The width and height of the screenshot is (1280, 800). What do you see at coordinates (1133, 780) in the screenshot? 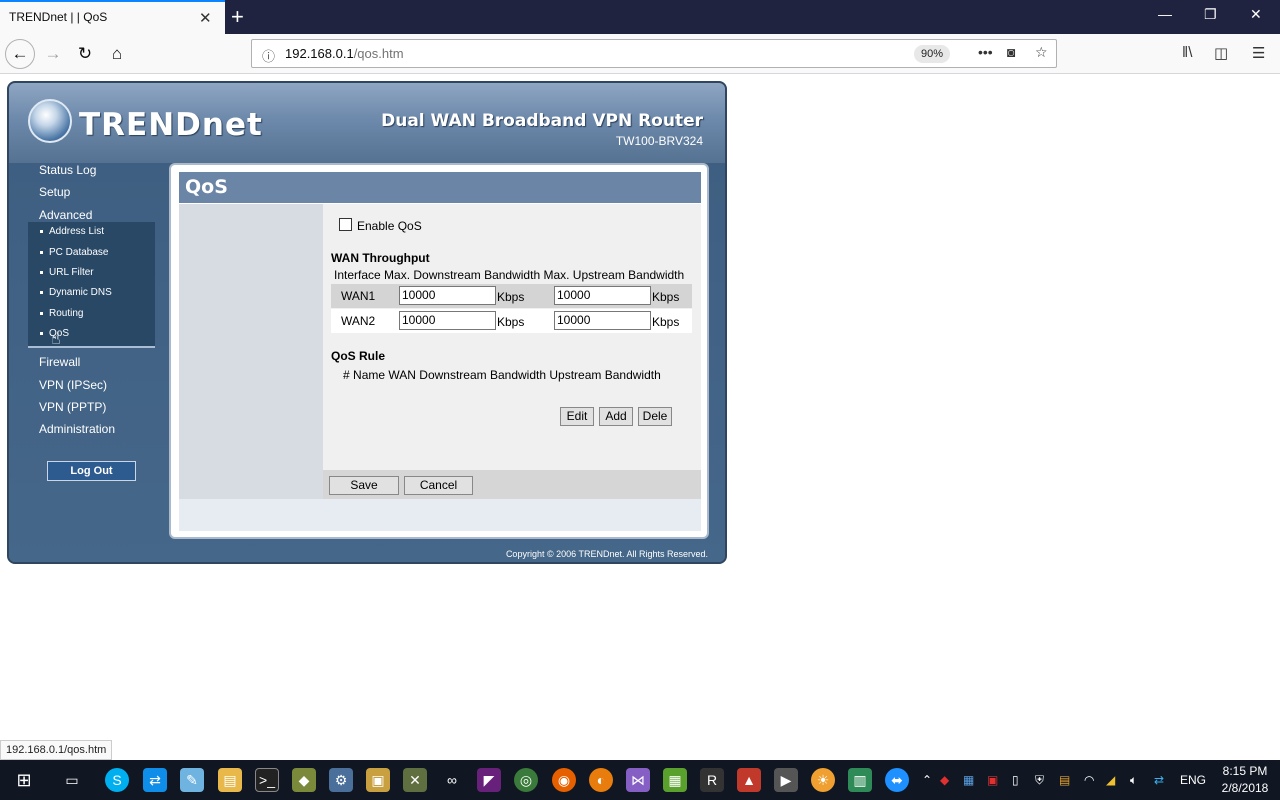
I see `volume-icon: 🔈︎` at bounding box center [1133, 780].